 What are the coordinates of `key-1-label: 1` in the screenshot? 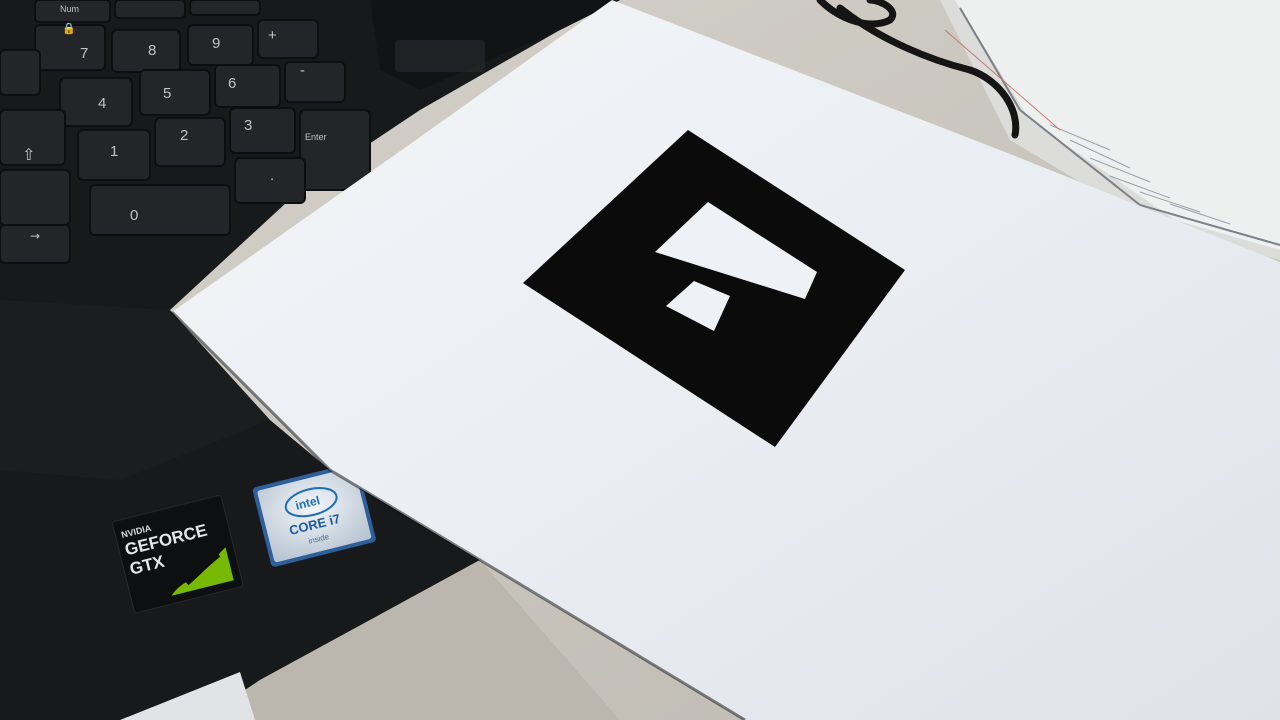 It's located at (114, 151).